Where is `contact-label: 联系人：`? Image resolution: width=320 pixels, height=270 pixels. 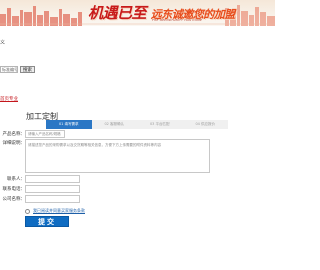 contact-label: 联系人： is located at coordinates (16, 179).